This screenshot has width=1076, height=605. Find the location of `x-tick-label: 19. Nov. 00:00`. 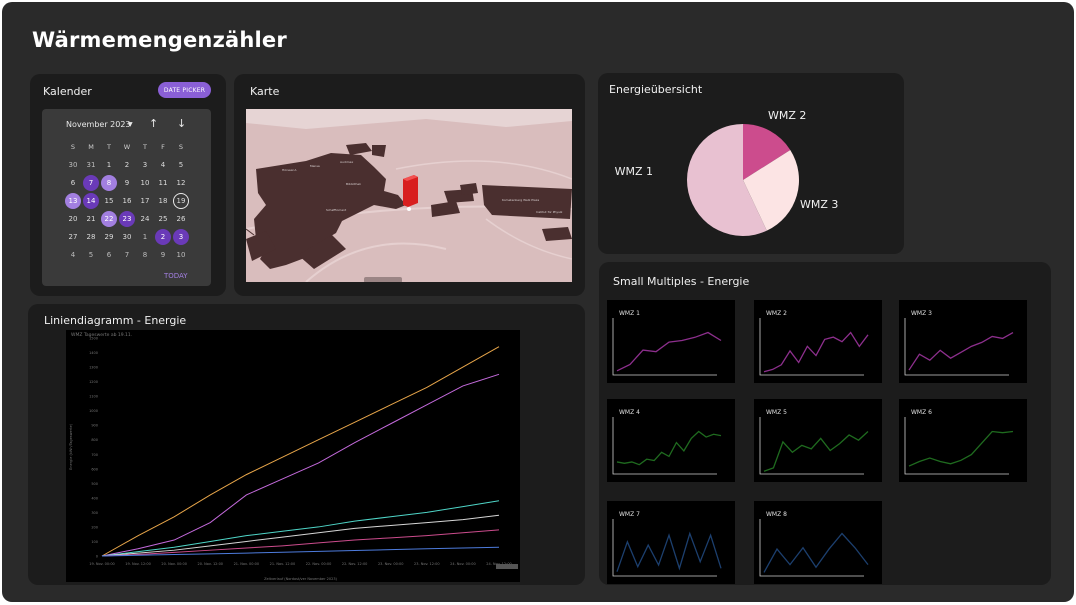

x-tick-label: 19. Nov. 00:00 is located at coordinates (102, 564).